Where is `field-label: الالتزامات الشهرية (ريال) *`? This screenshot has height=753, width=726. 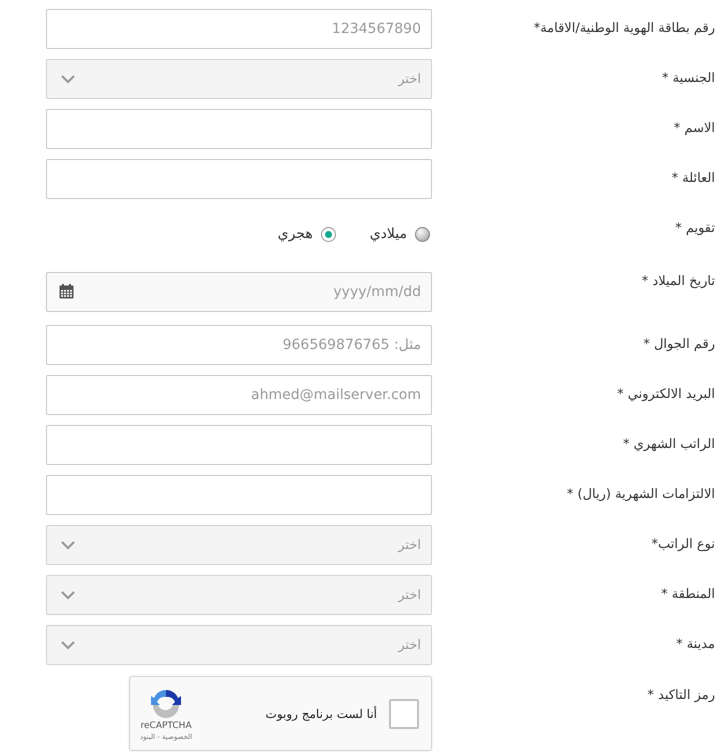
field-label: الالتزامات الشهرية (ريال) * is located at coordinates (640, 495).